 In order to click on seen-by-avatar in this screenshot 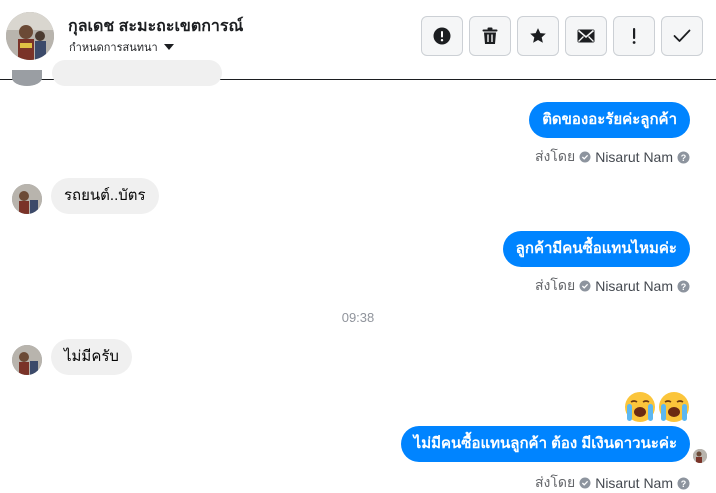, I will do `click(700, 456)`.